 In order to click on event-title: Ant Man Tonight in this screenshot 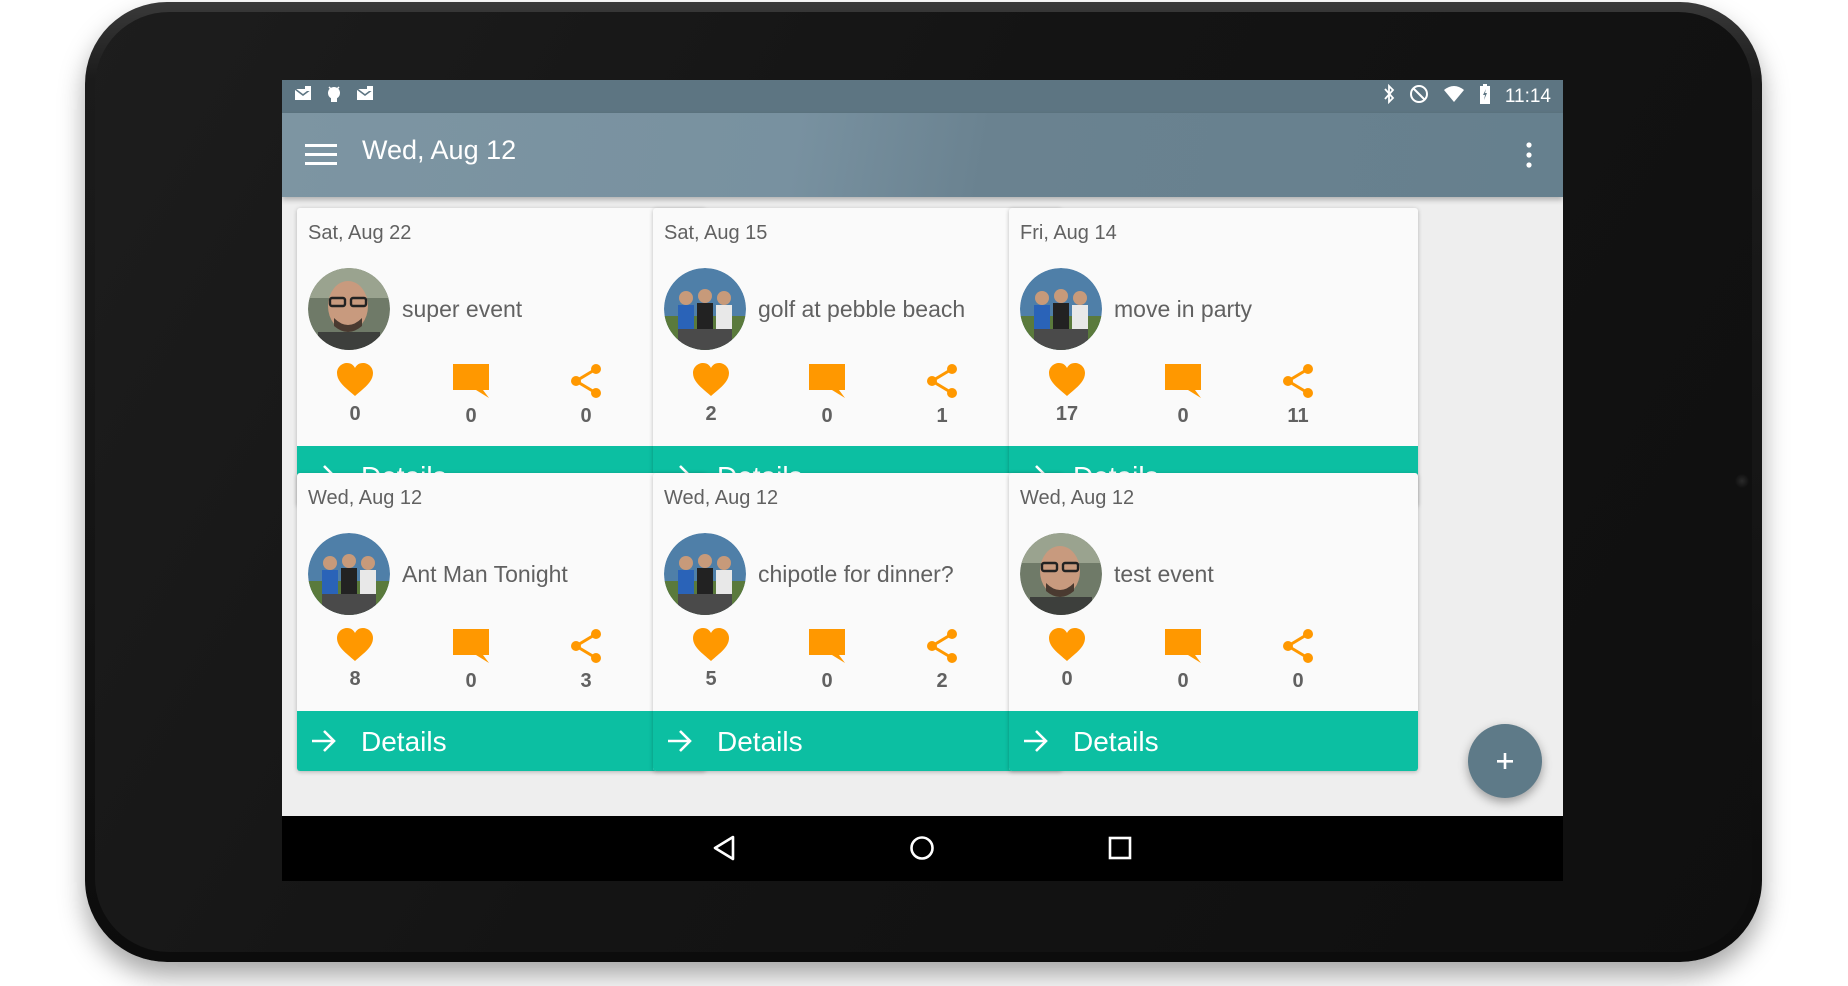, I will do `click(485, 574)`.